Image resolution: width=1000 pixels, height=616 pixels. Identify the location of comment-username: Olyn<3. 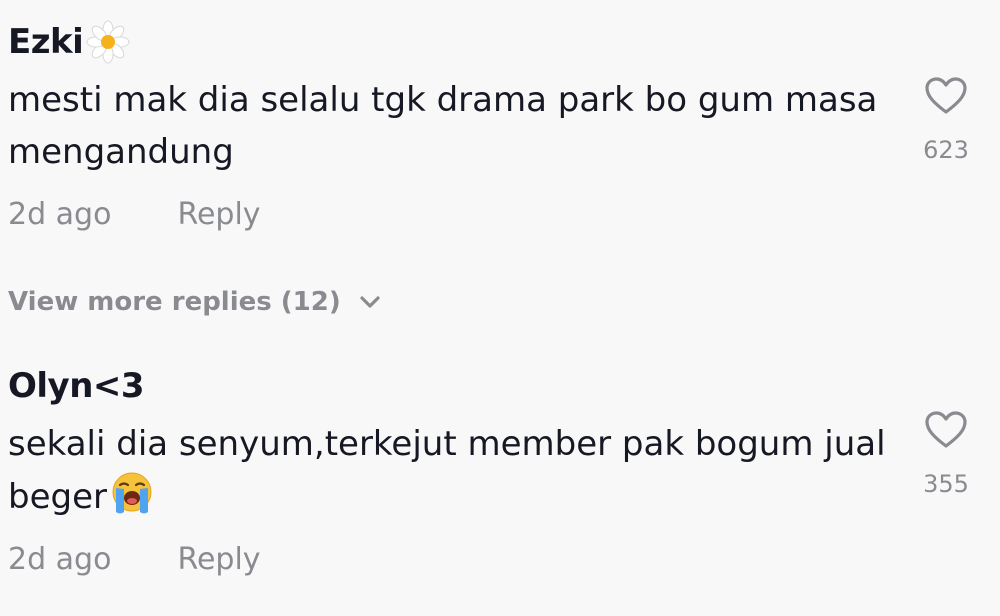
(500, 386).